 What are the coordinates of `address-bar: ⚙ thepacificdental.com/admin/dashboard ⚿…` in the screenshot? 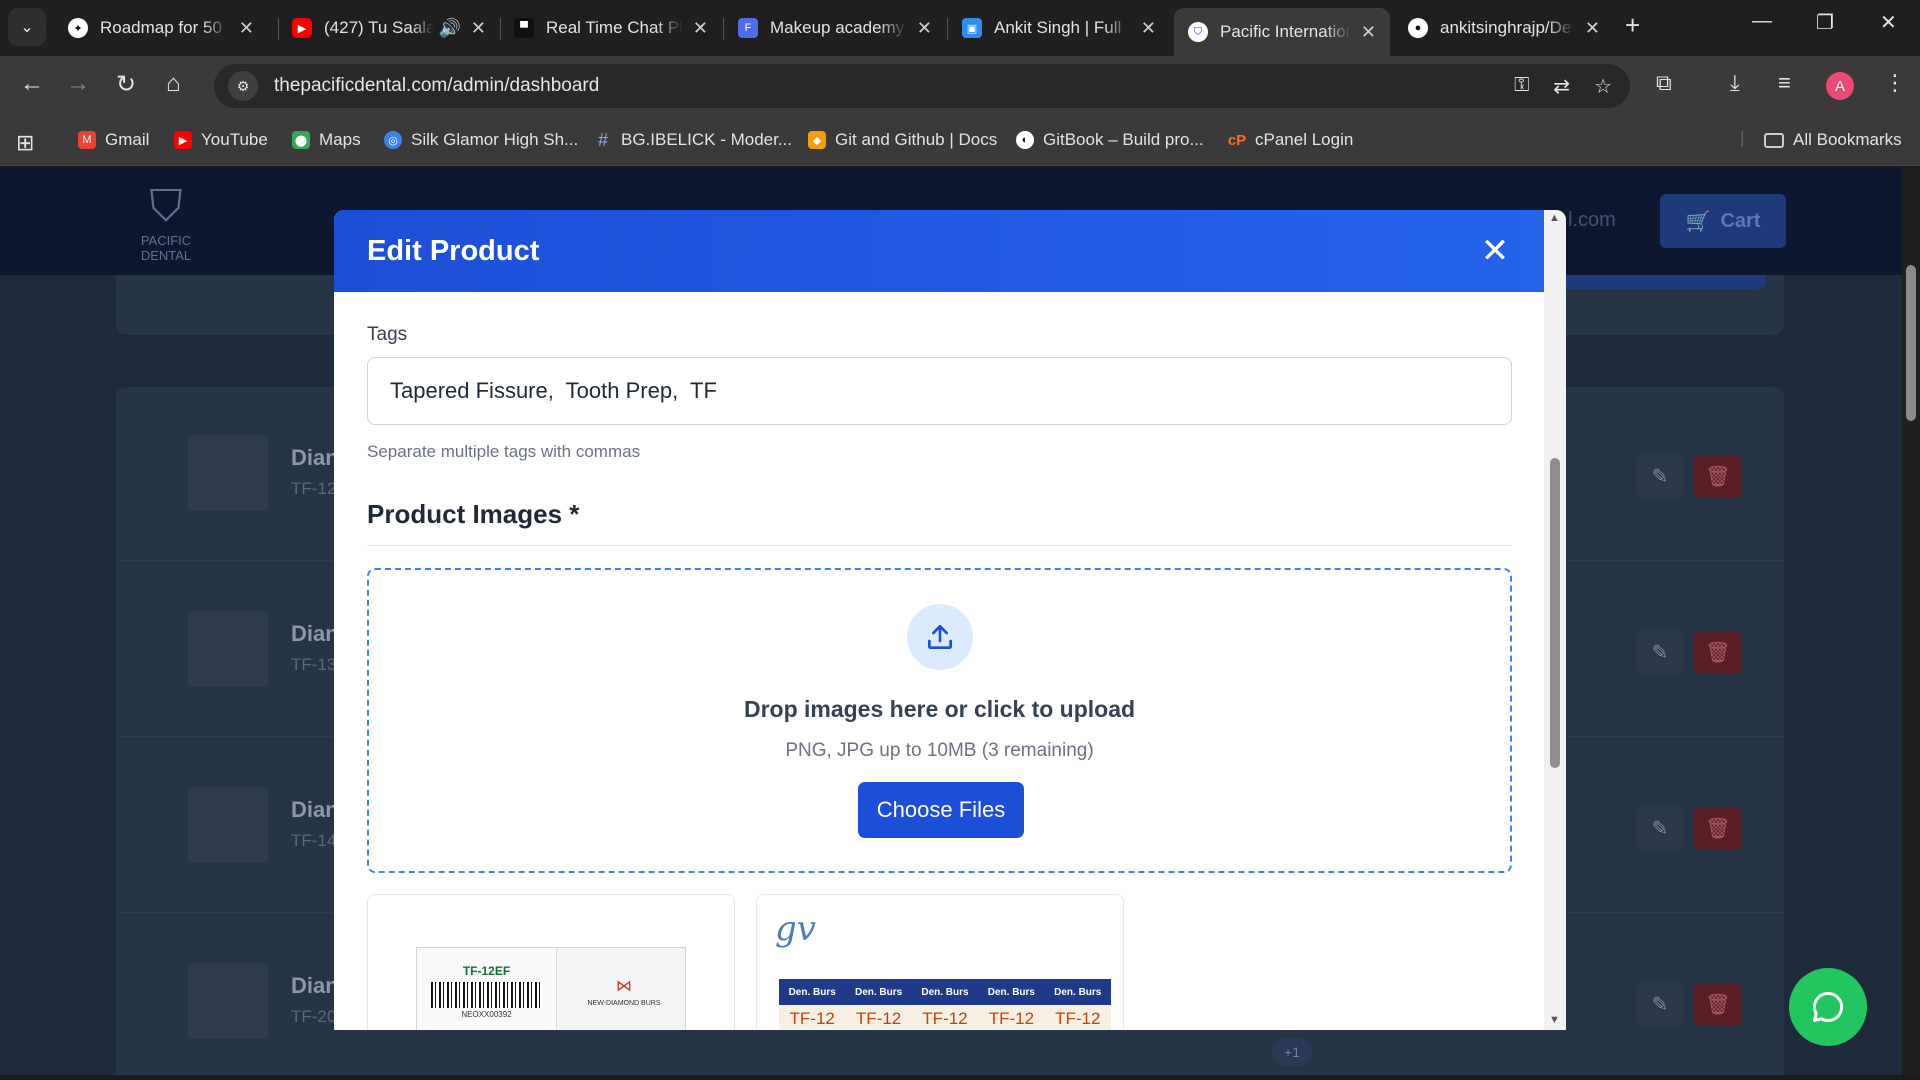 It's located at (922, 86).